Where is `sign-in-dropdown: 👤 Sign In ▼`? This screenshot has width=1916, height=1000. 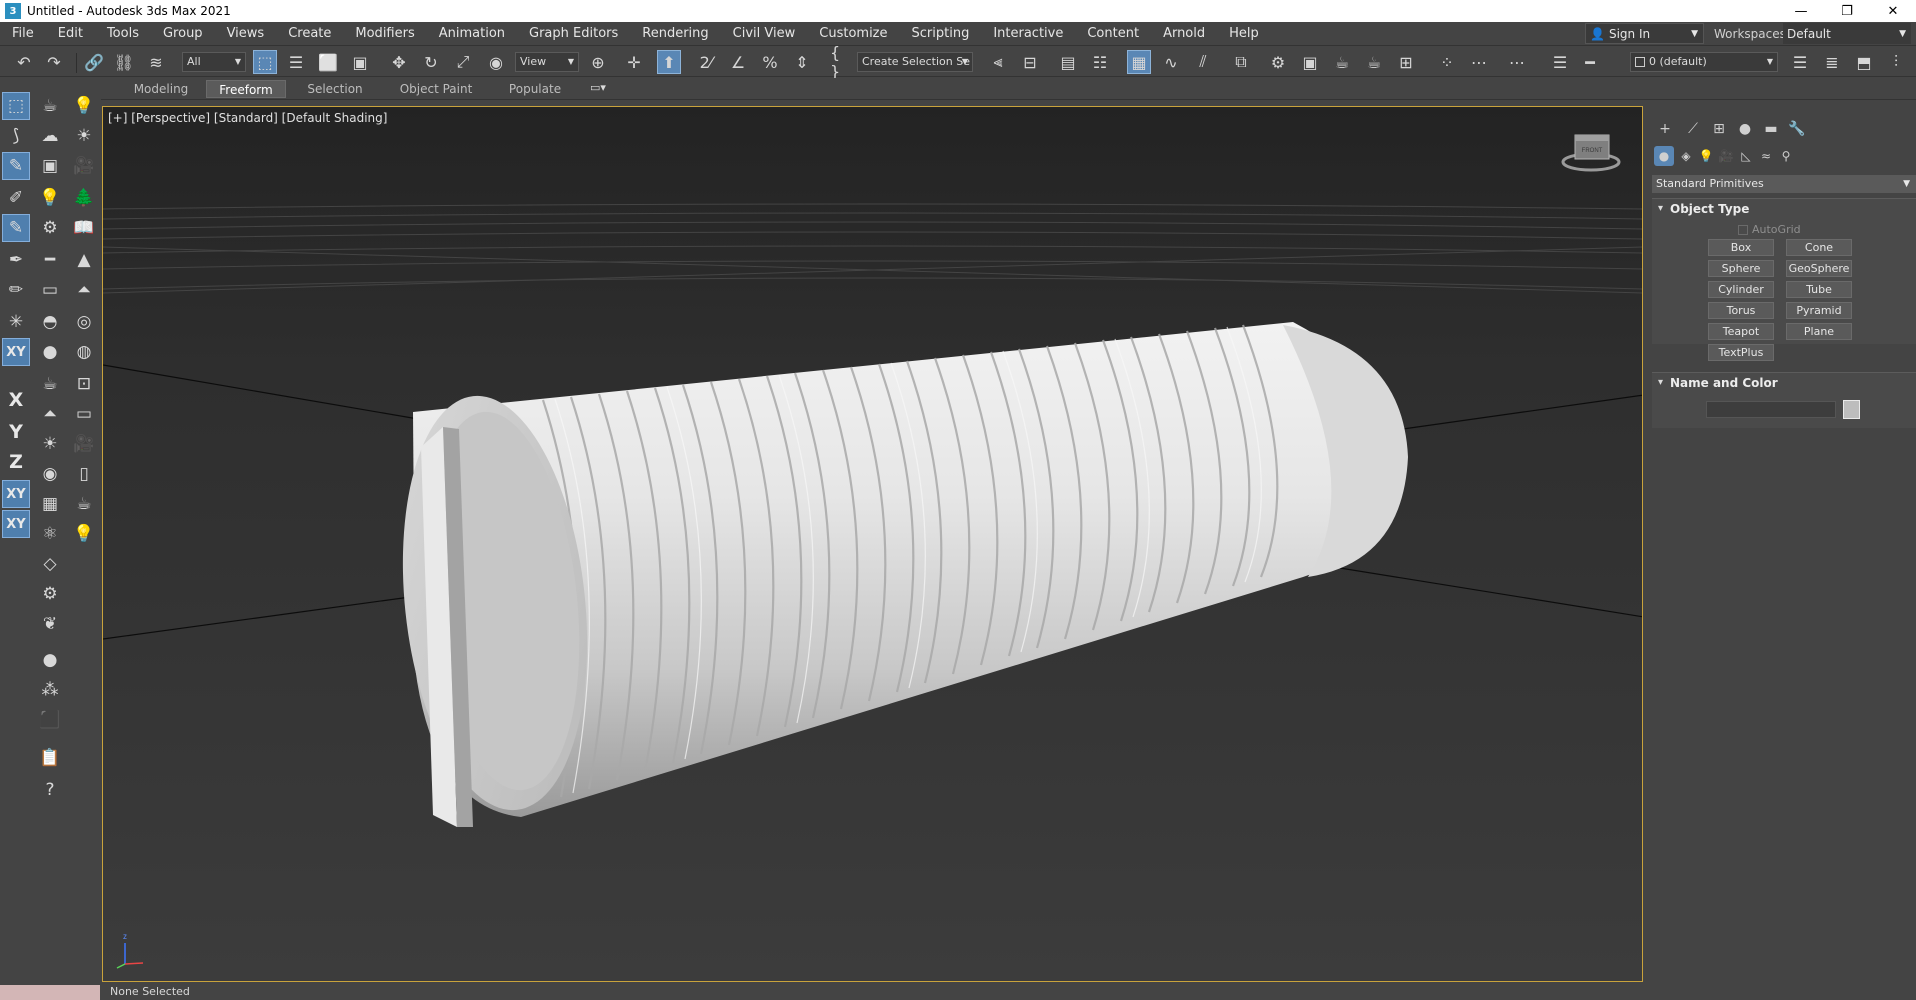
sign-in-dropdown: 👤 Sign In ▼ is located at coordinates (1644, 33).